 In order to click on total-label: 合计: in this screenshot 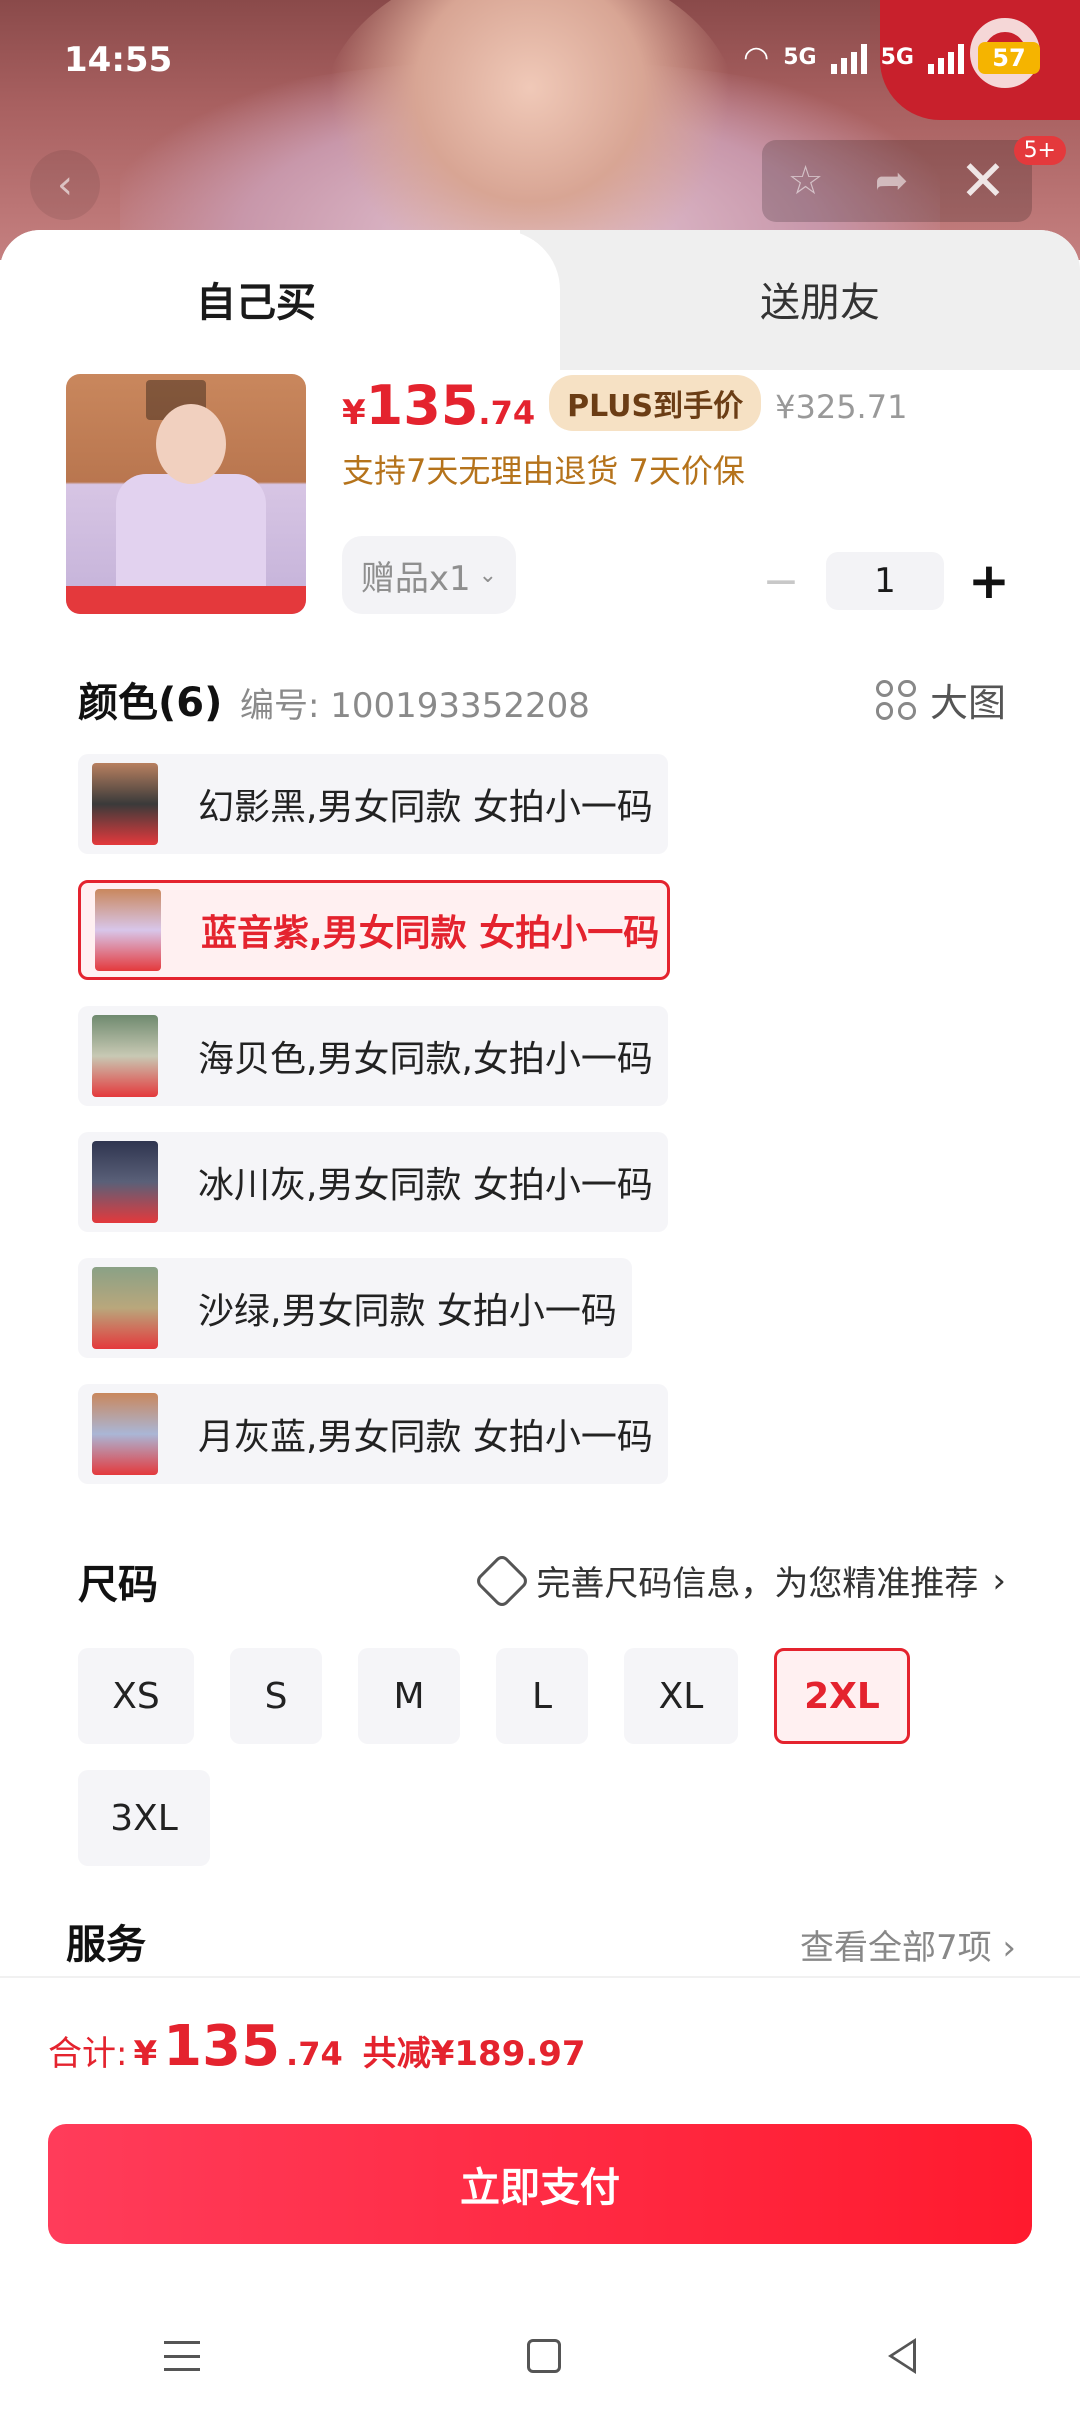, I will do `click(88, 2054)`.